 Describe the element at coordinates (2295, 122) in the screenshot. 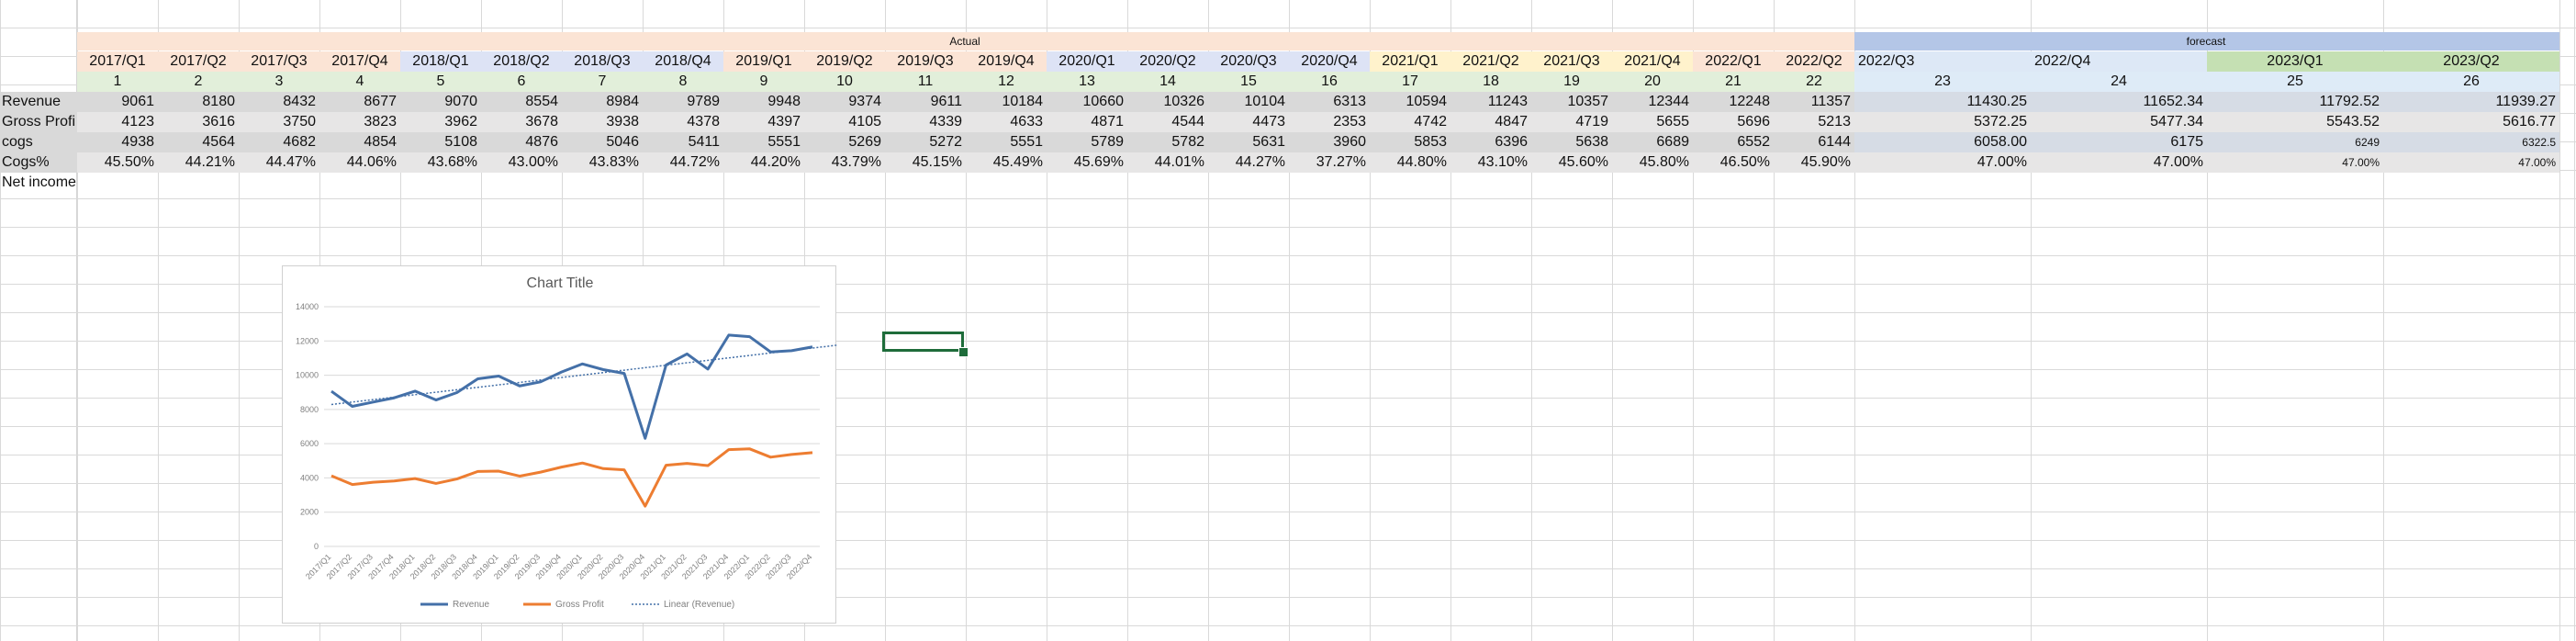

I see `data-cell: 5543.52` at that location.